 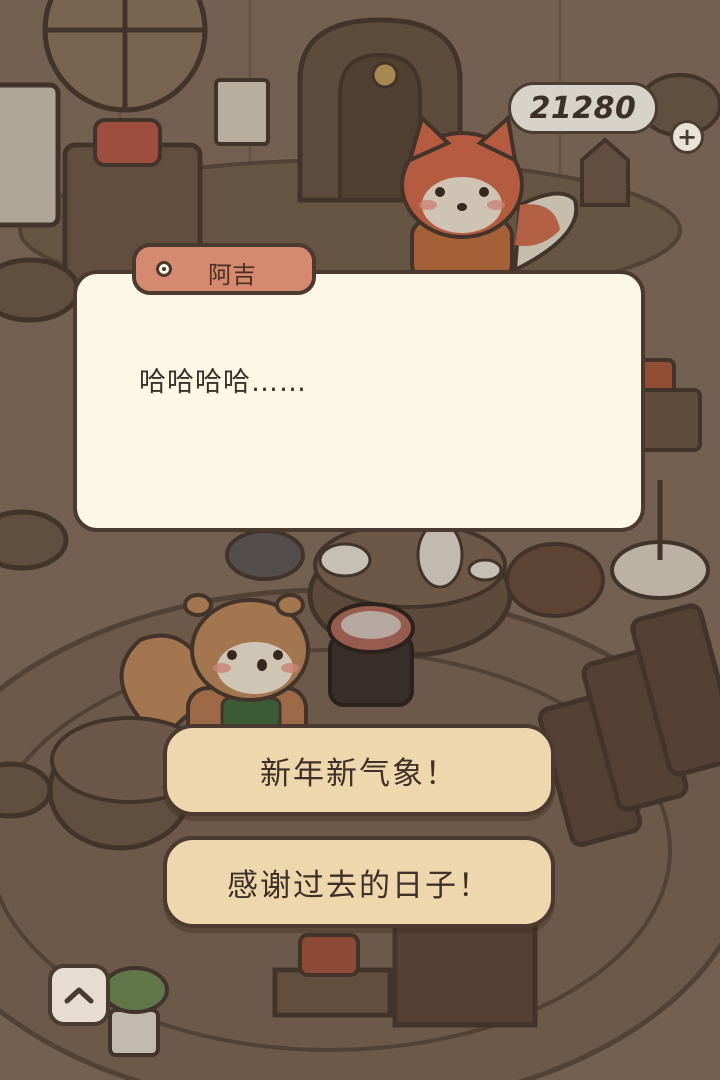 I want to click on currency-value: 21280, so click(x=583, y=108).